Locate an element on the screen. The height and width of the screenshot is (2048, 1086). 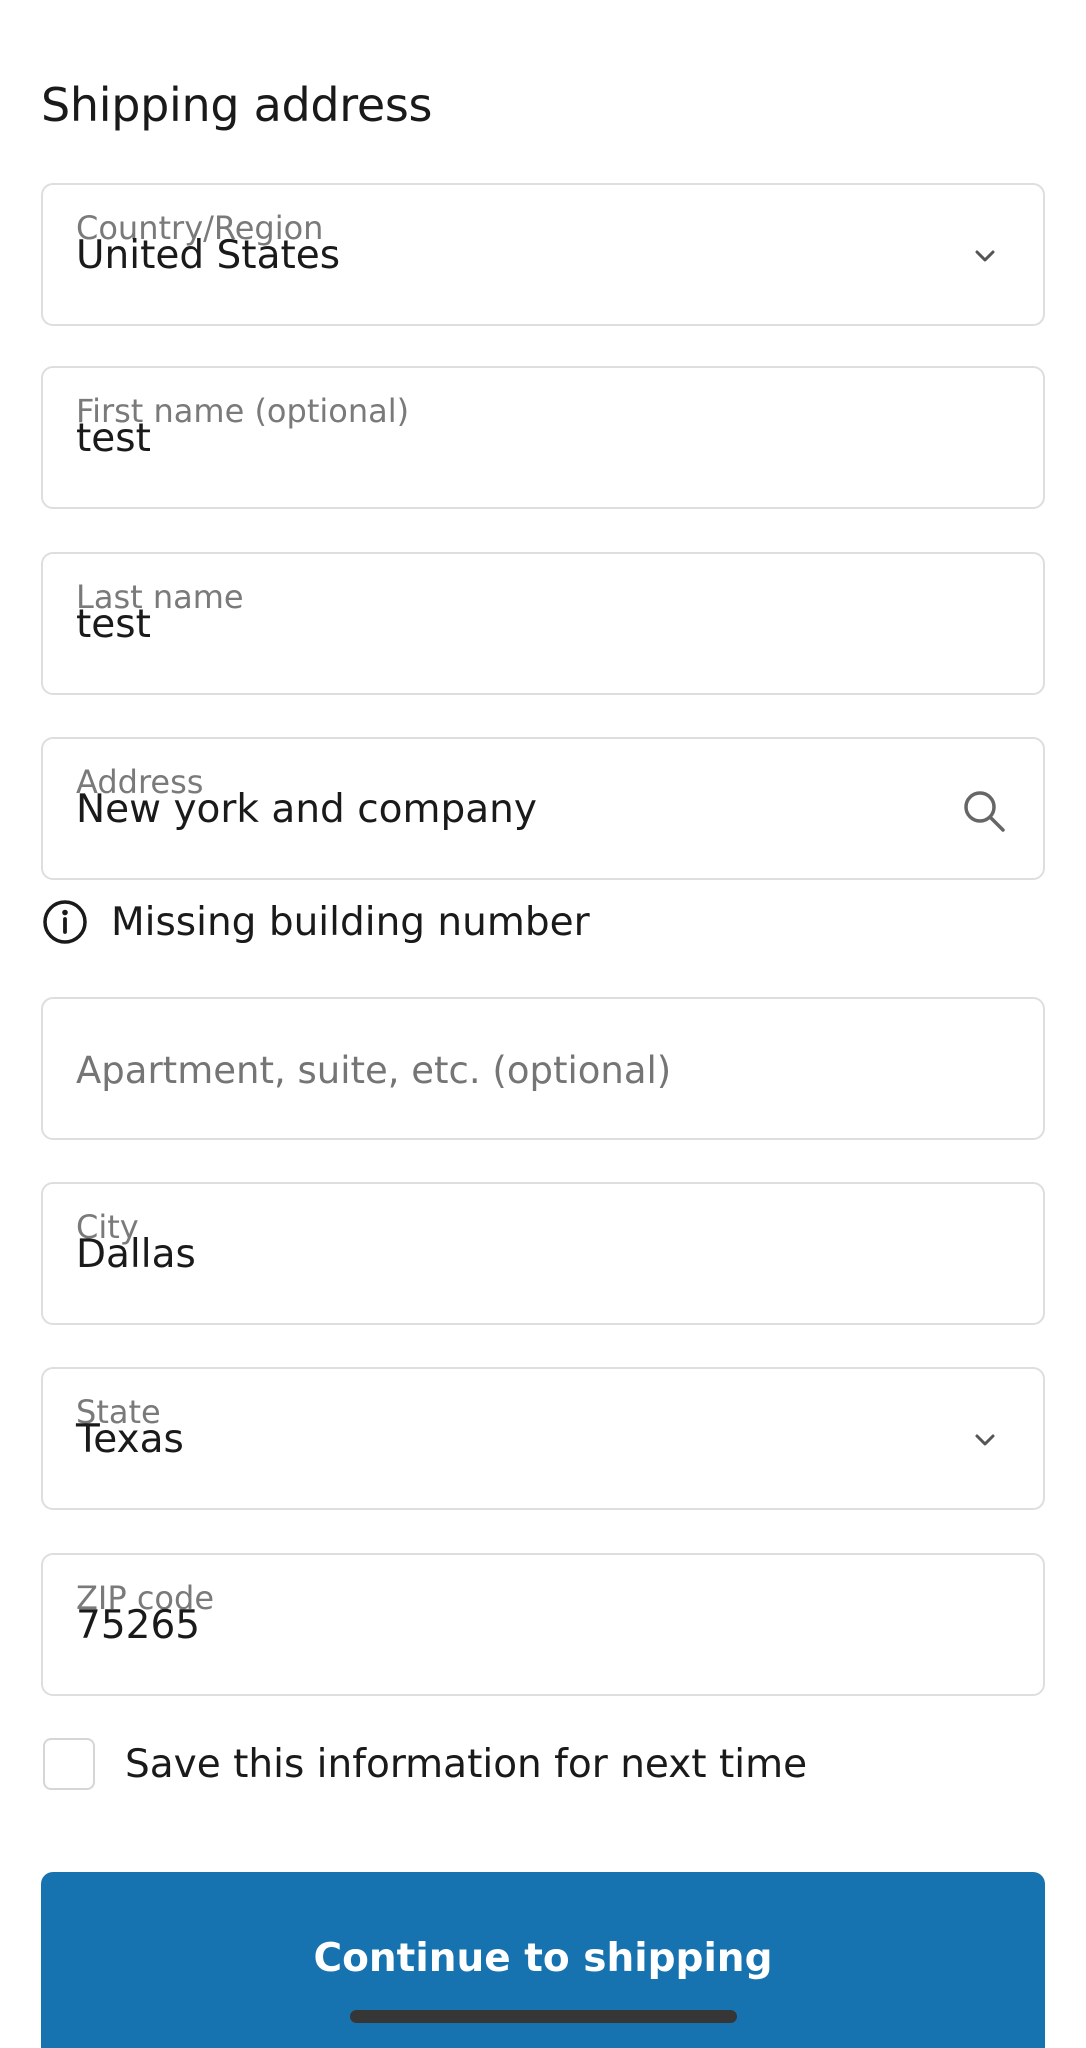
save-info-checkbox is located at coordinates (69, 1764).